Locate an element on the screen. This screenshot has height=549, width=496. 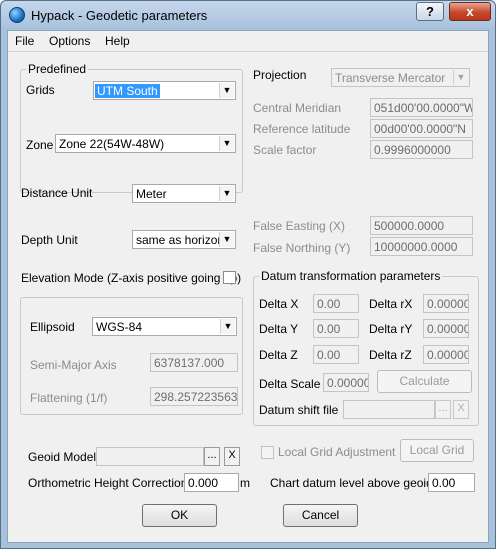
false-easting-label: False Easting (X) is located at coordinates (299, 226).